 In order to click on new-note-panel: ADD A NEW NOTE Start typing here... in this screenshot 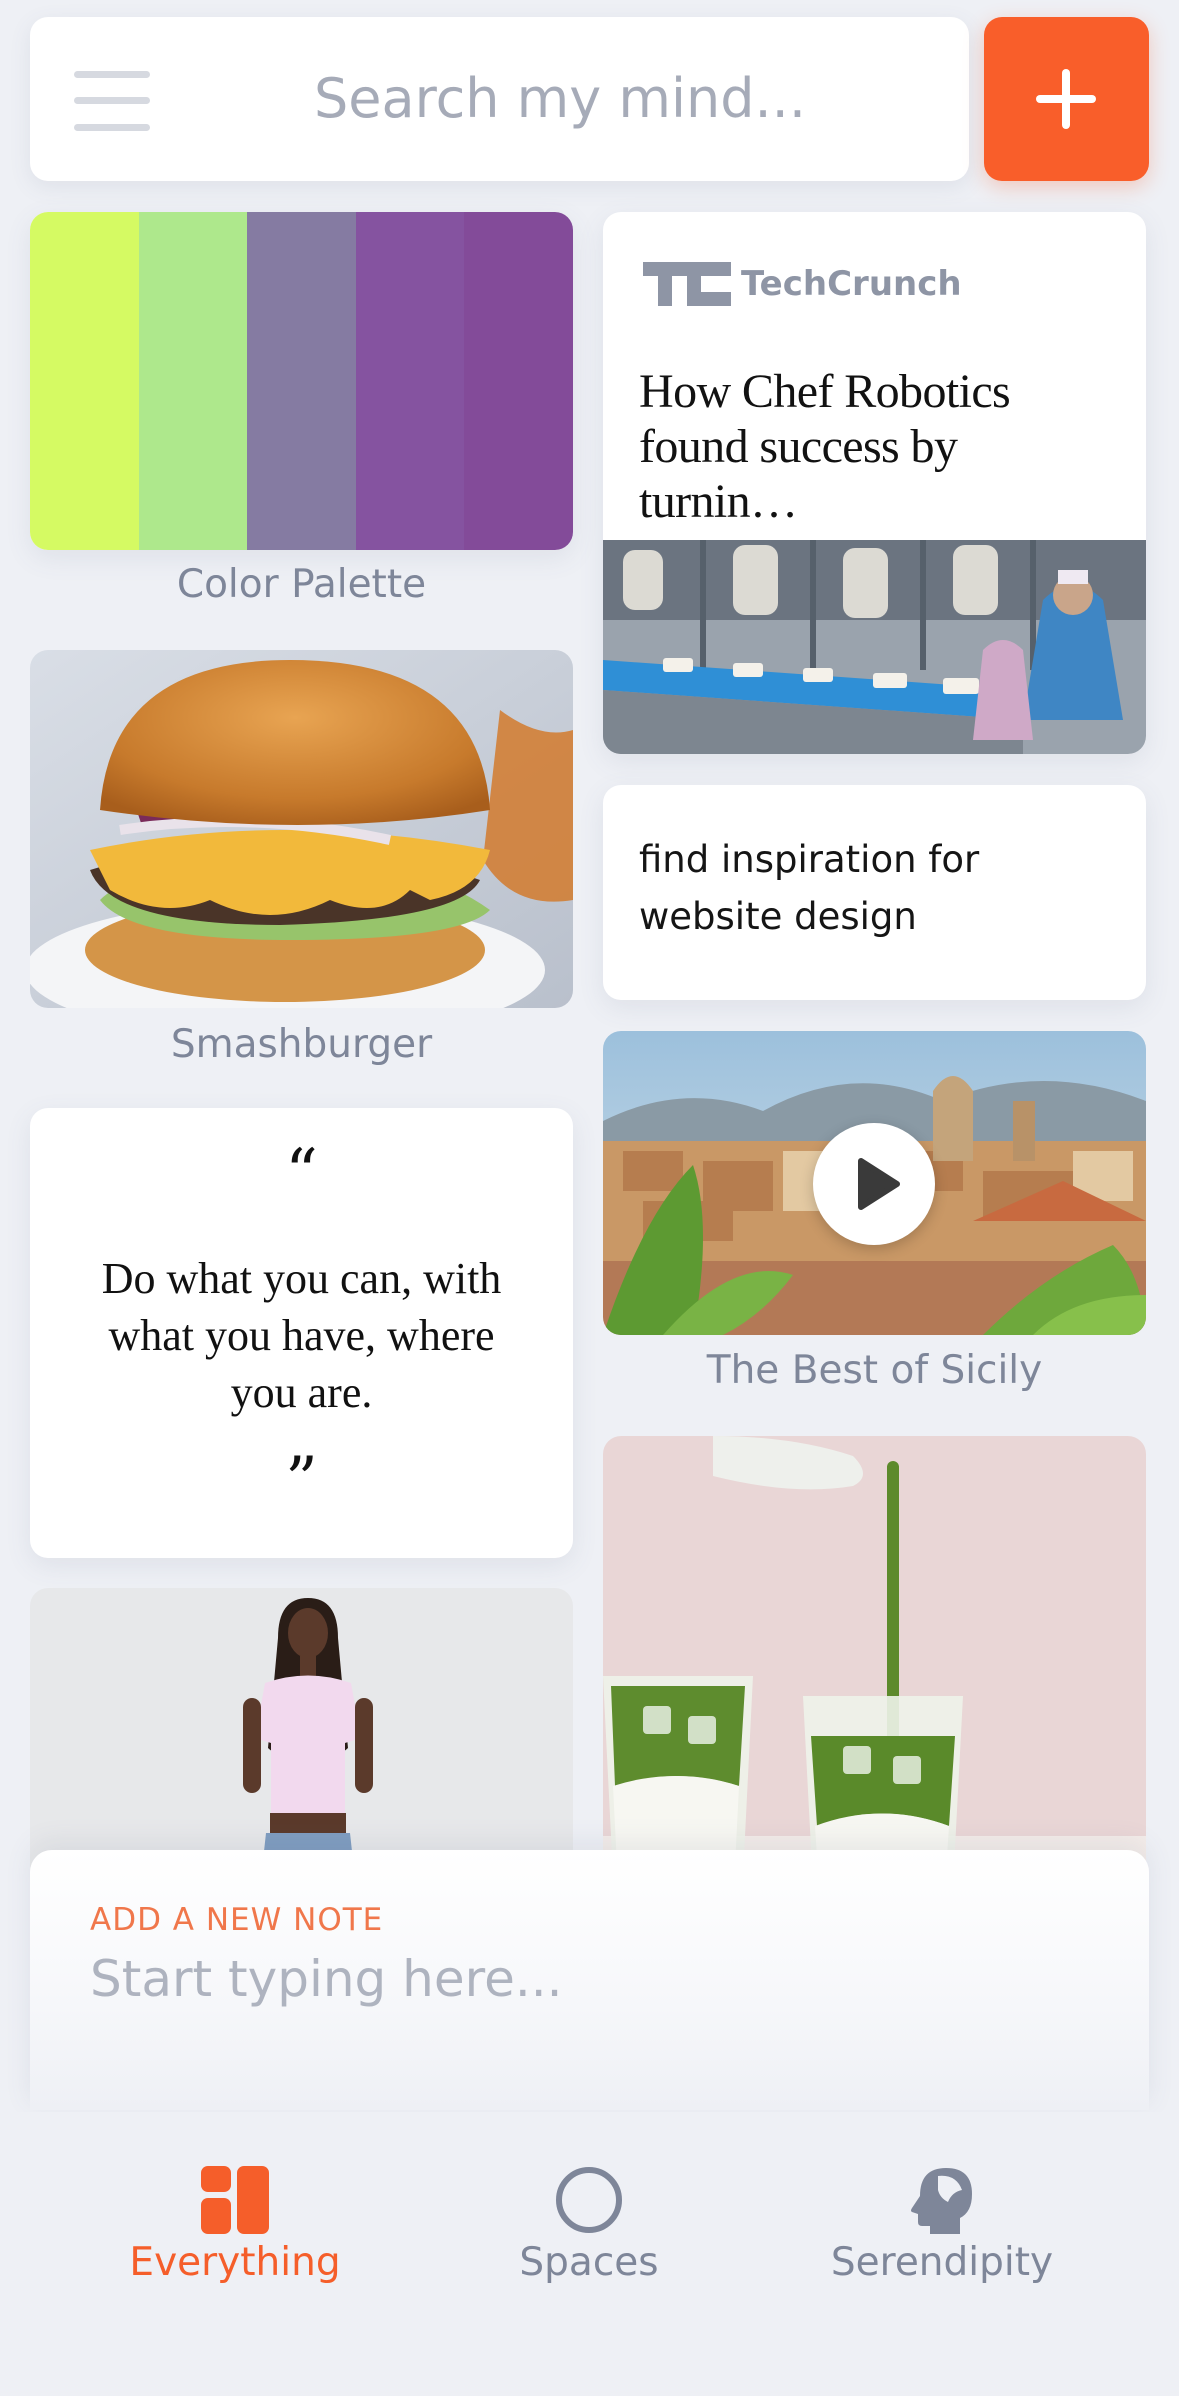, I will do `click(589, 1980)`.